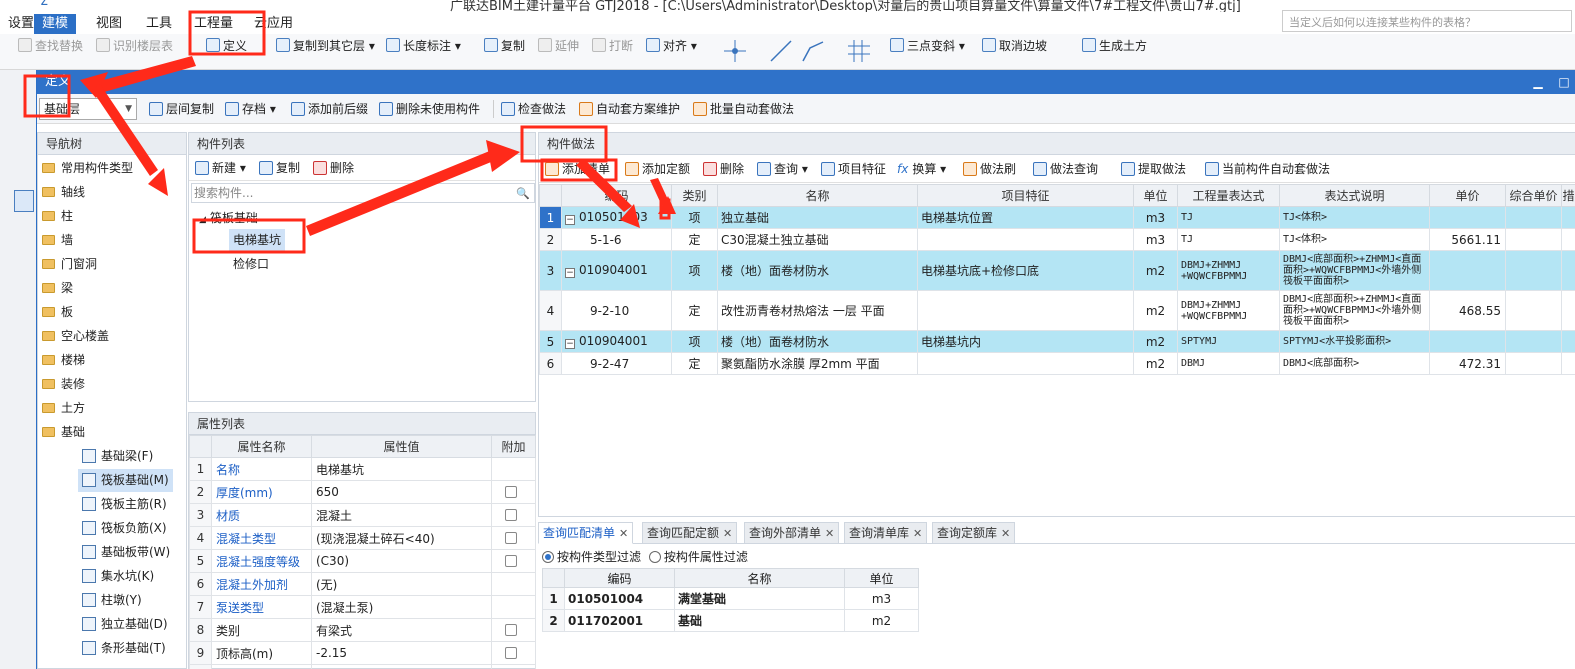  Describe the element at coordinates (228, 218) in the screenshot. I see `tree-node-raft-foundation: ◢ 筏板基础` at that location.